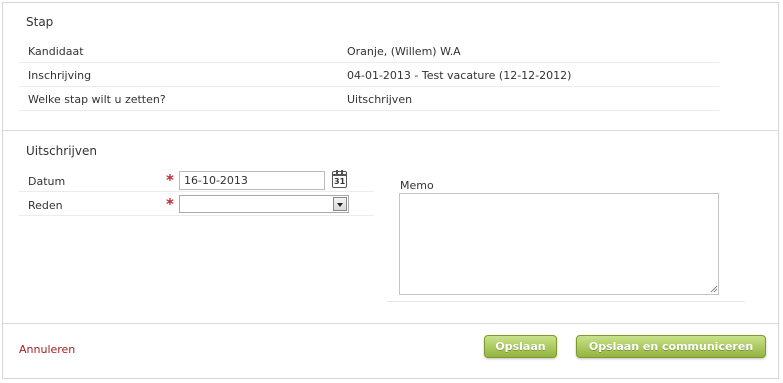  What do you see at coordinates (380, 99) in the screenshot?
I see `stap-question-value: Uitschrijven` at bounding box center [380, 99].